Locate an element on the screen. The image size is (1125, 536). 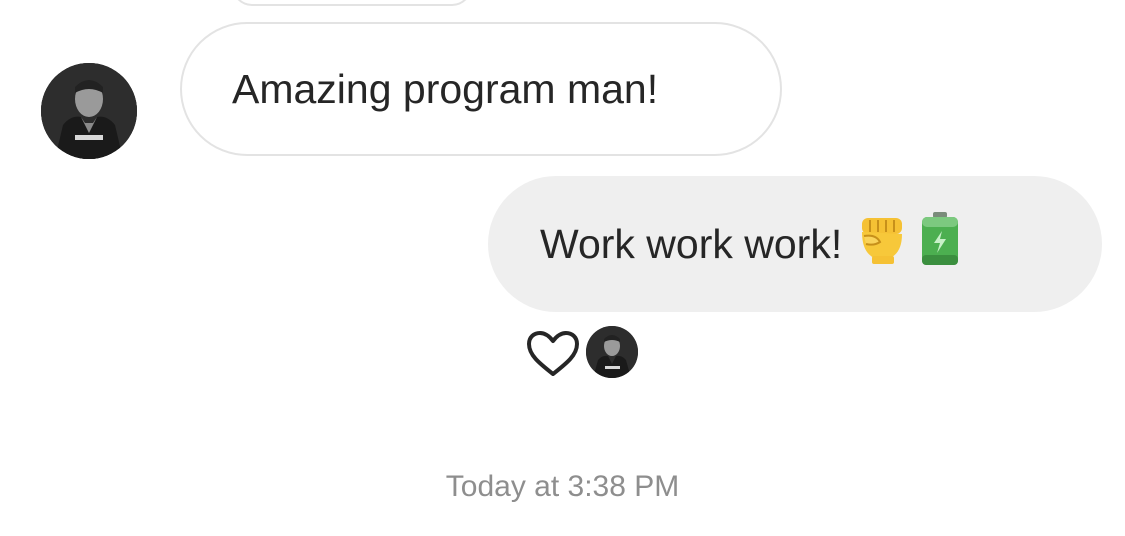
previous-message-bubble is located at coordinates (352, 3).